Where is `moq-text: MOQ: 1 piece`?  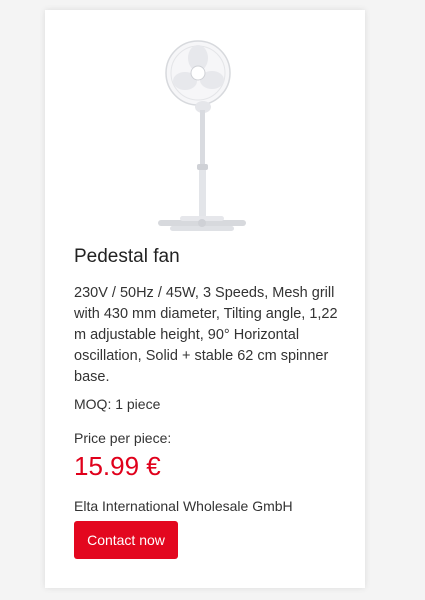 moq-text: MOQ: 1 piece is located at coordinates (117, 404).